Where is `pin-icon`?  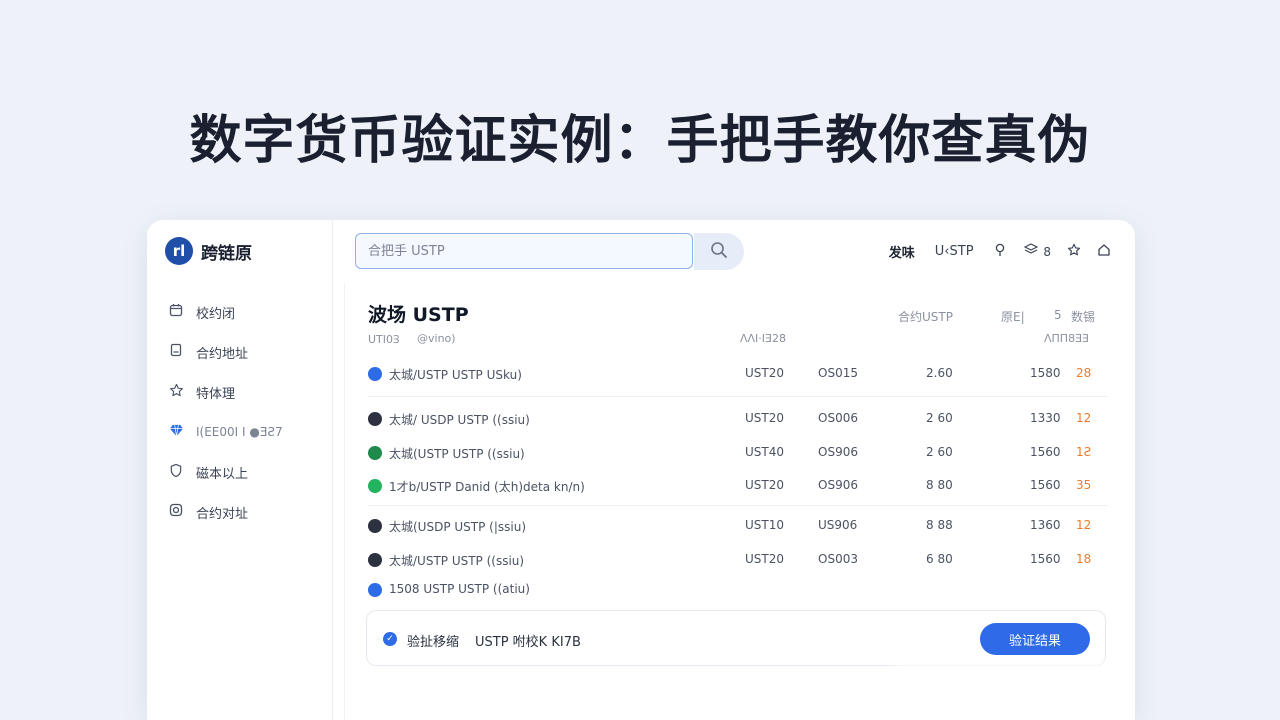 pin-icon is located at coordinates (1000, 252).